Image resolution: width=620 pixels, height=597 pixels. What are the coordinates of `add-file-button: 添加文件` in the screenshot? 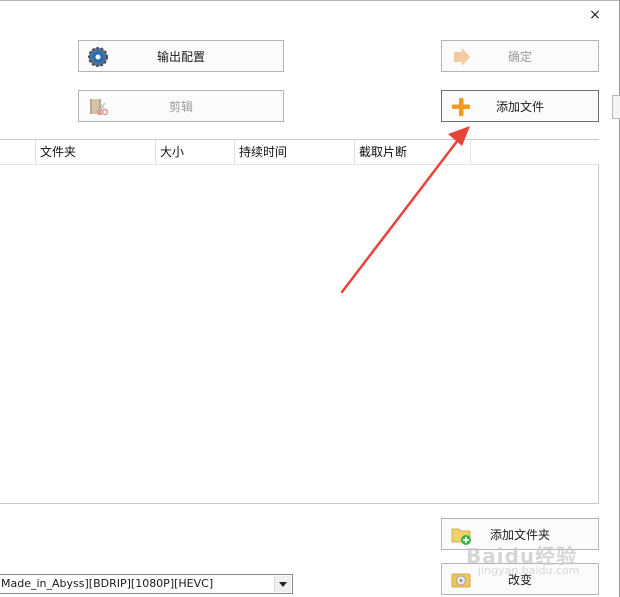 It's located at (520, 106).